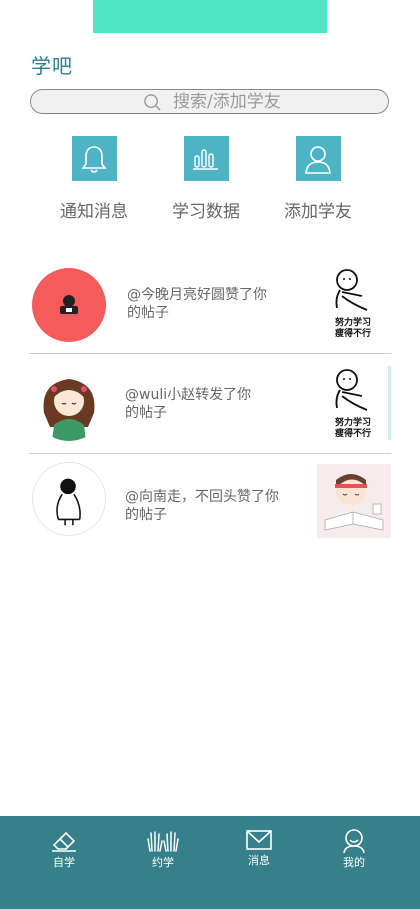  I want to click on studying-child-image, so click(354, 502).